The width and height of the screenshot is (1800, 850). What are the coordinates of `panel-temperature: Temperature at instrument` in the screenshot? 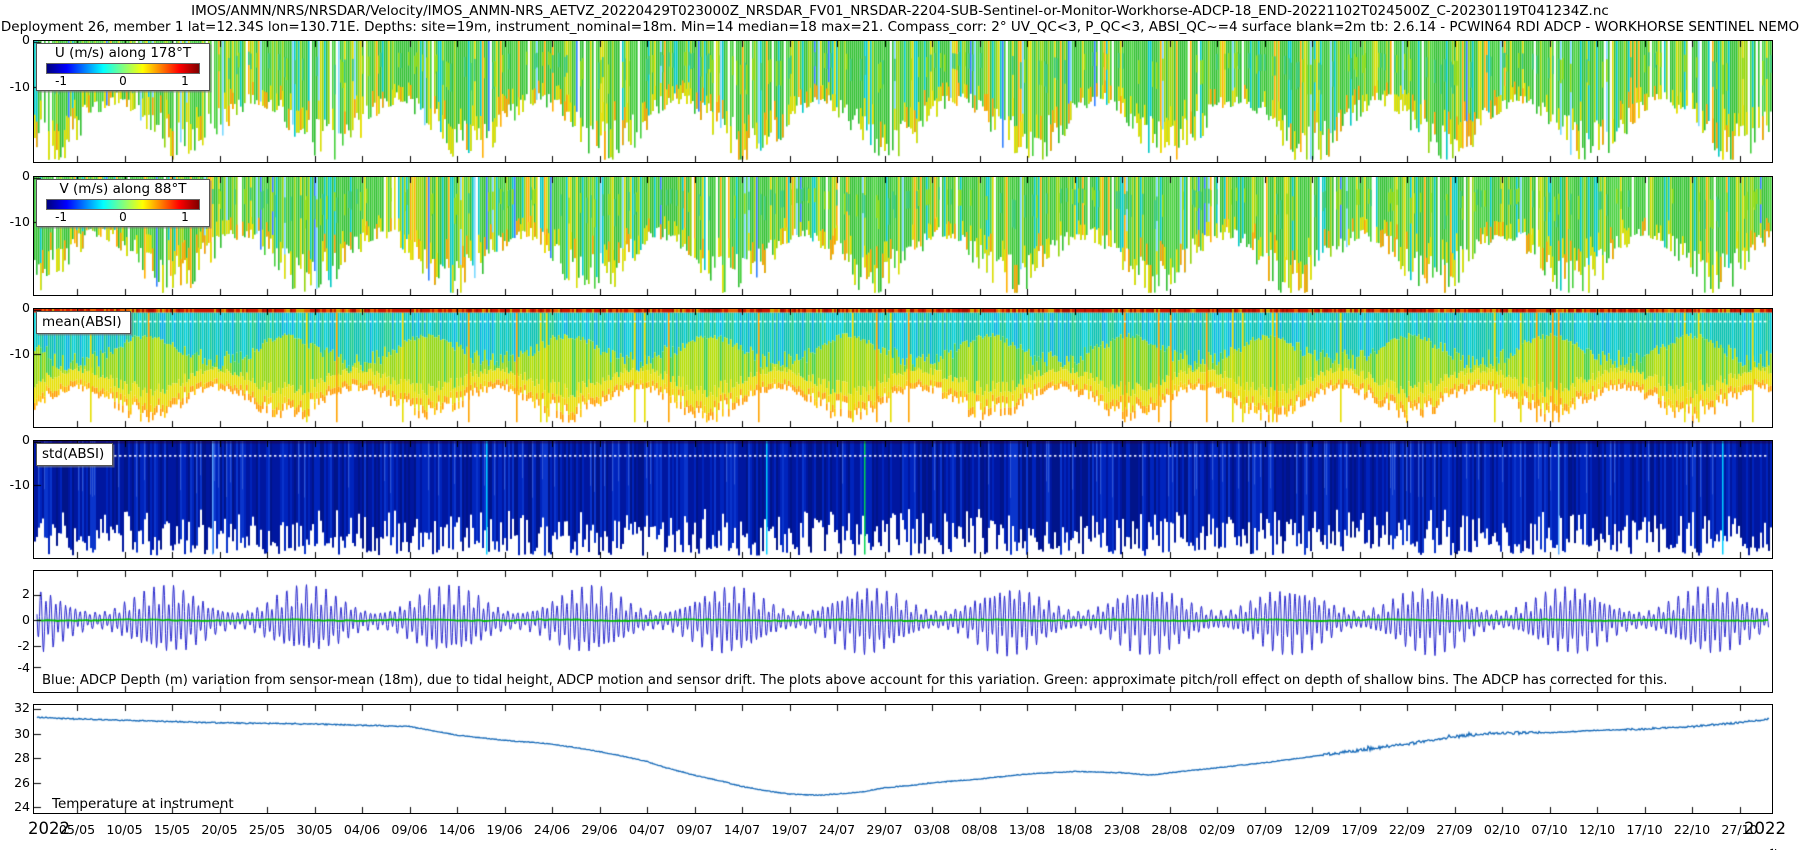 It's located at (903, 759).